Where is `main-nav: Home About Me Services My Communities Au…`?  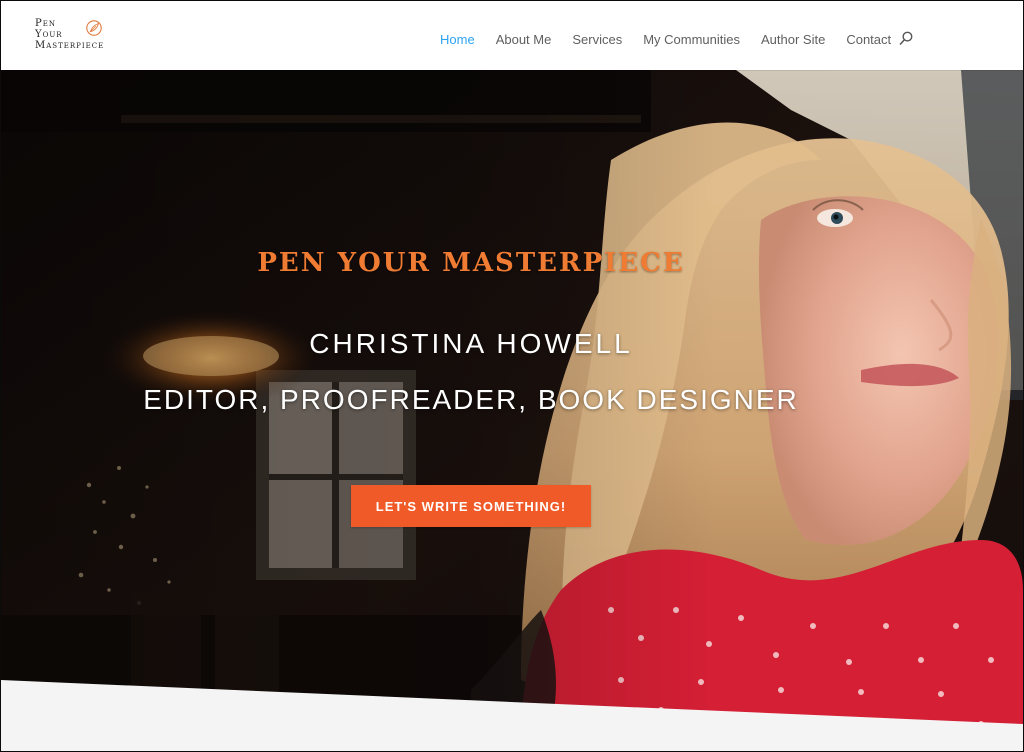 main-nav: Home About Me Services My Communities Au… is located at coordinates (676, 39).